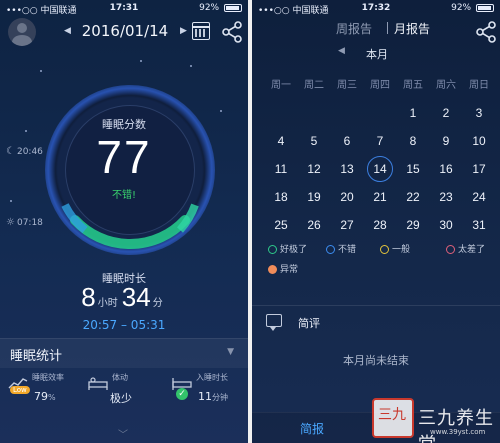 The width and height of the screenshot is (500, 443). I want to click on calendar-day: 2, so click(446, 113).